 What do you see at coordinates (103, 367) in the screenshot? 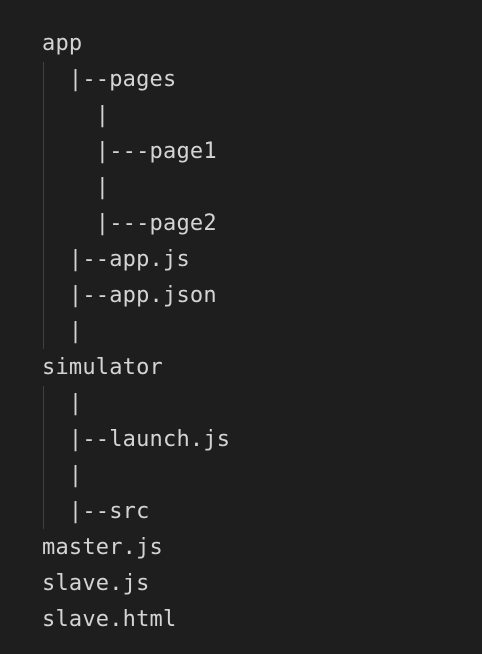
I see `code-line: simulator` at bounding box center [103, 367].